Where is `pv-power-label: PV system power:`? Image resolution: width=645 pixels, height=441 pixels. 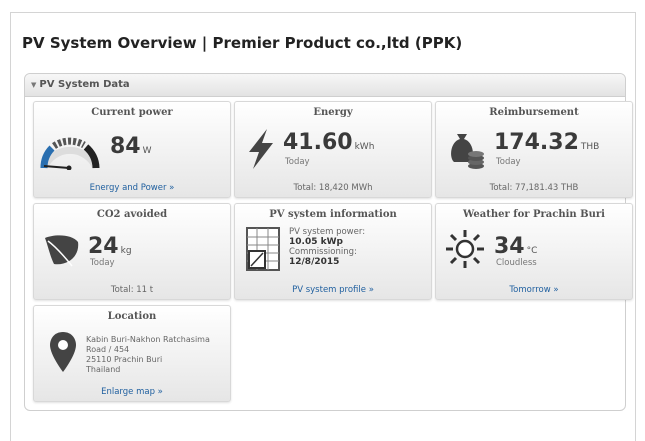
pv-power-label: PV system power: is located at coordinates (327, 232).